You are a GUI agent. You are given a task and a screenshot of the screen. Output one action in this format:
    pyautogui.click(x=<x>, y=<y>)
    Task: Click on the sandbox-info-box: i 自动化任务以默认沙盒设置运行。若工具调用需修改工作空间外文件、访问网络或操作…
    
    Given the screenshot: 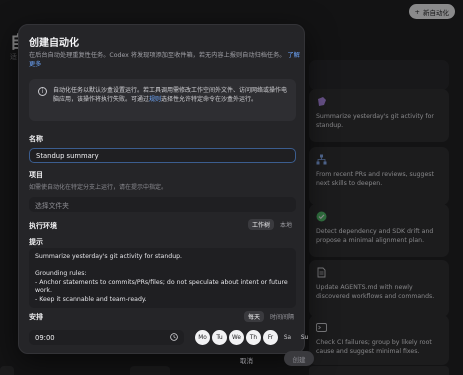 What is the action you would take?
    pyautogui.click(x=162, y=100)
    